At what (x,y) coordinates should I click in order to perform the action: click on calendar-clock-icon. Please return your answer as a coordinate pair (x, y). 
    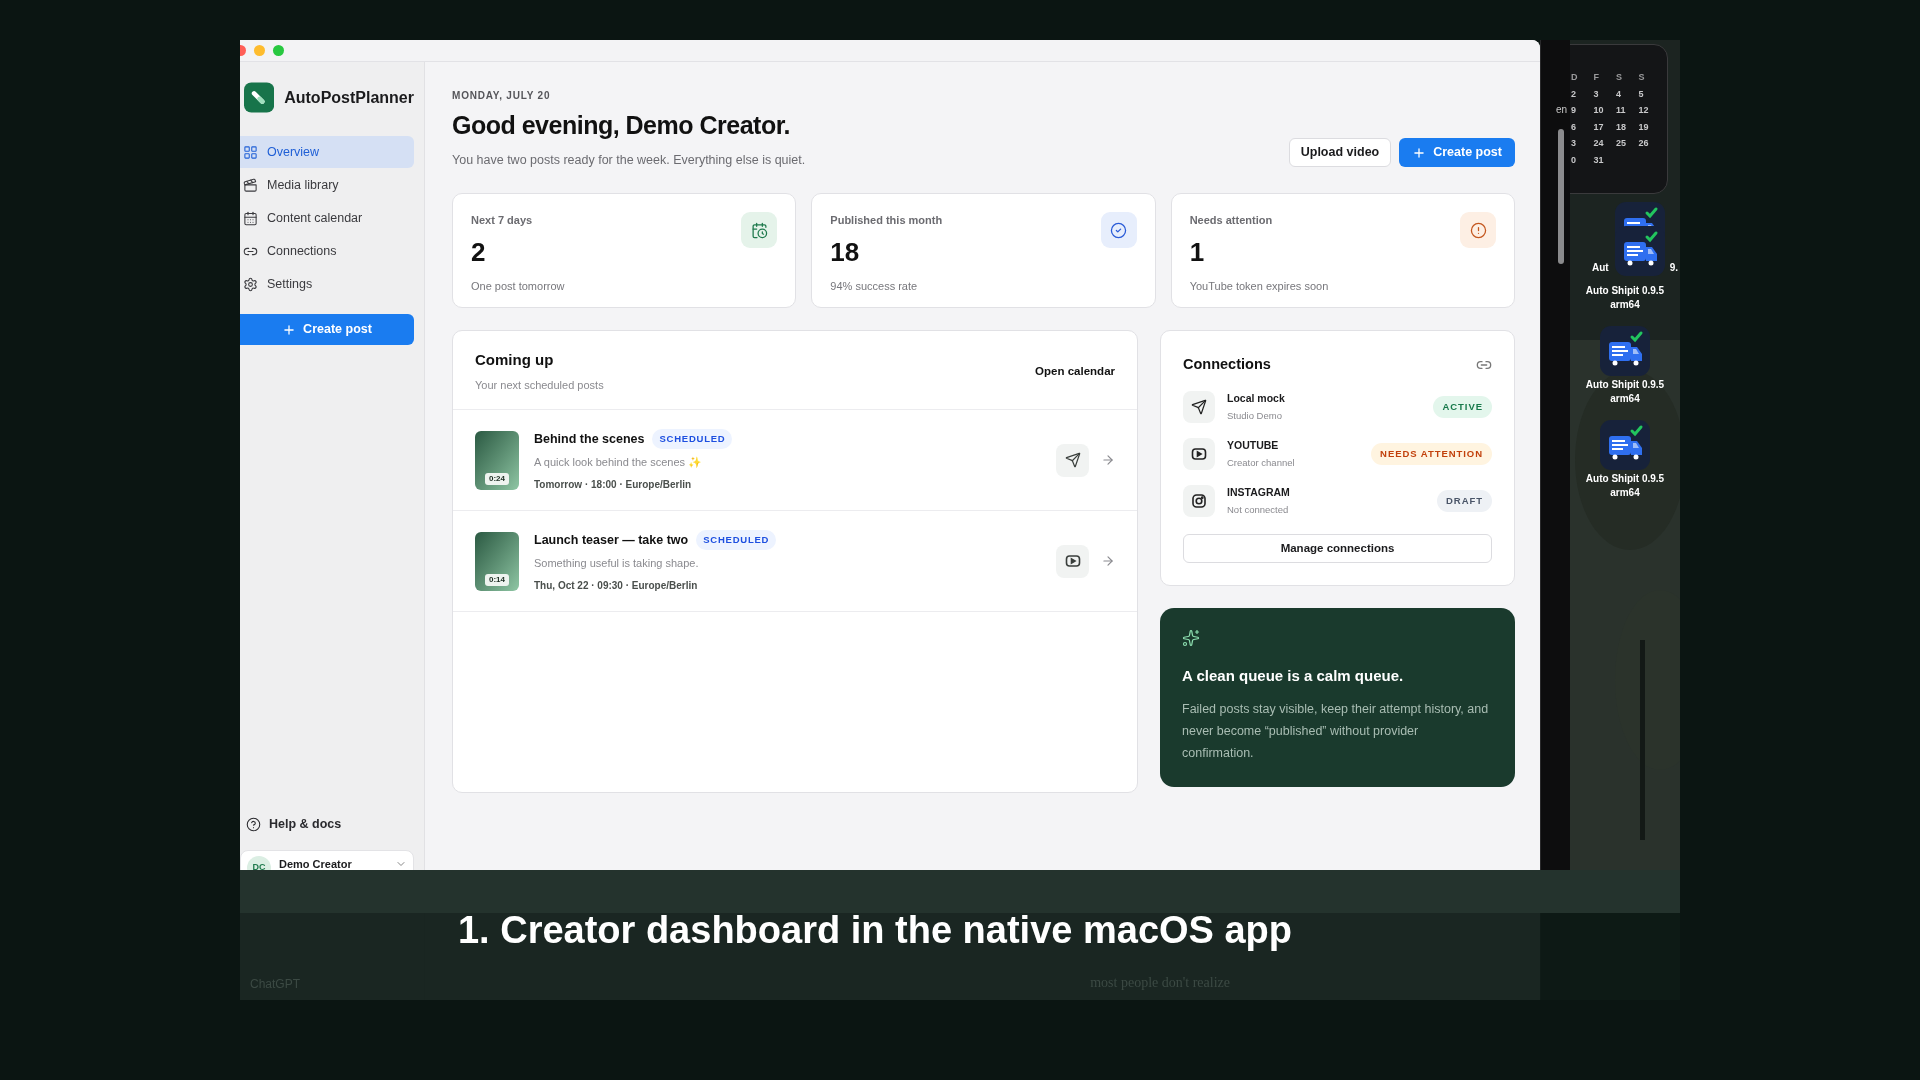
    Looking at the image, I should click on (759, 230).